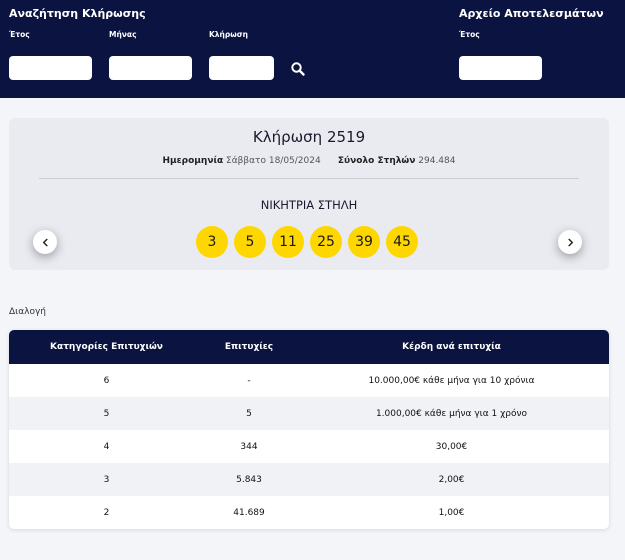 The height and width of the screenshot is (560, 625). I want to click on number-ball: 5, so click(250, 242).